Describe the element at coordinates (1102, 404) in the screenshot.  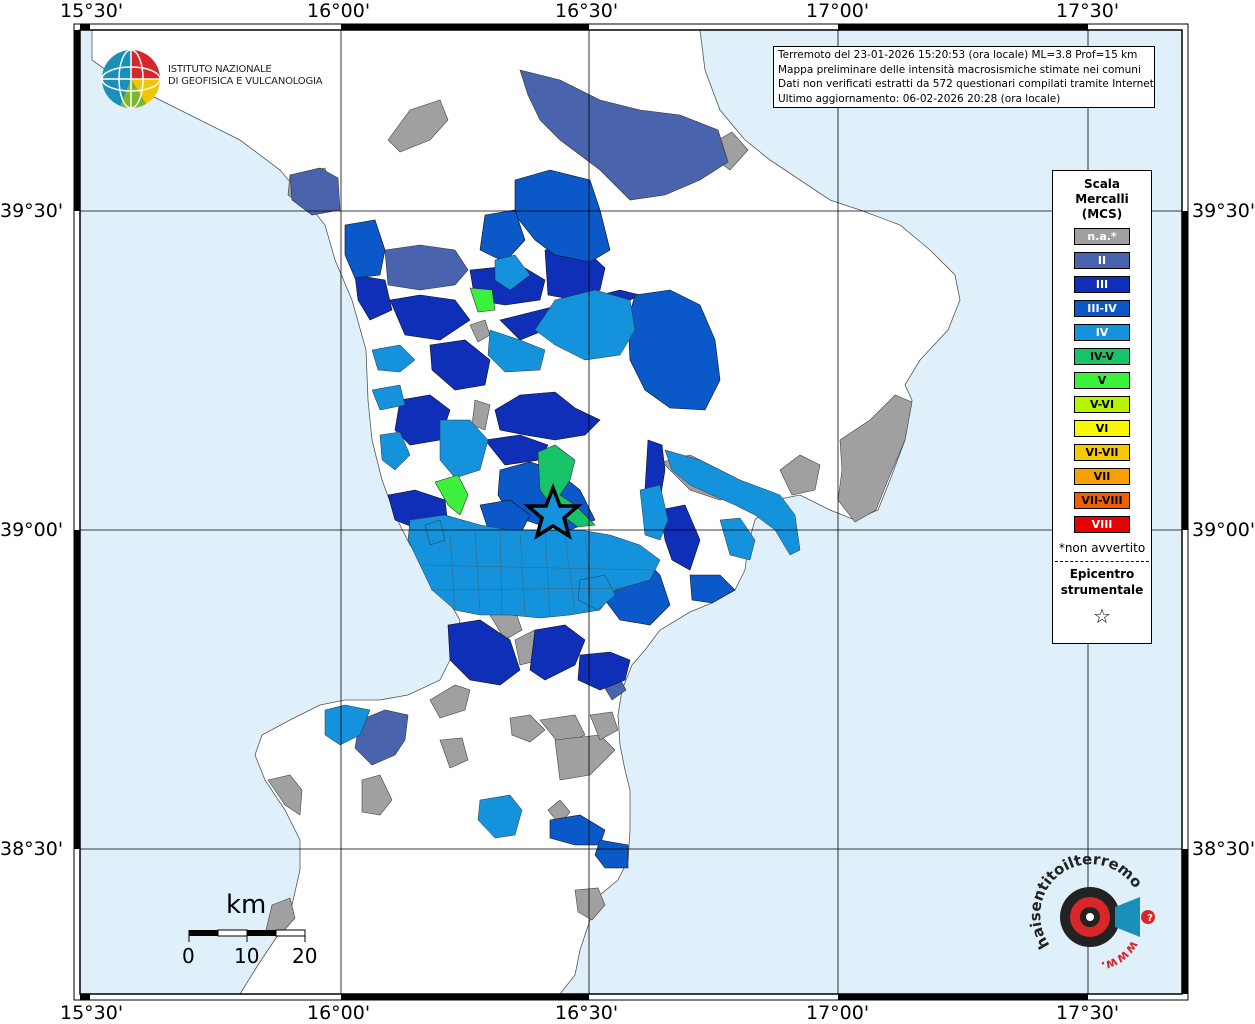
I see `legend-item-7: V-VI` at that location.